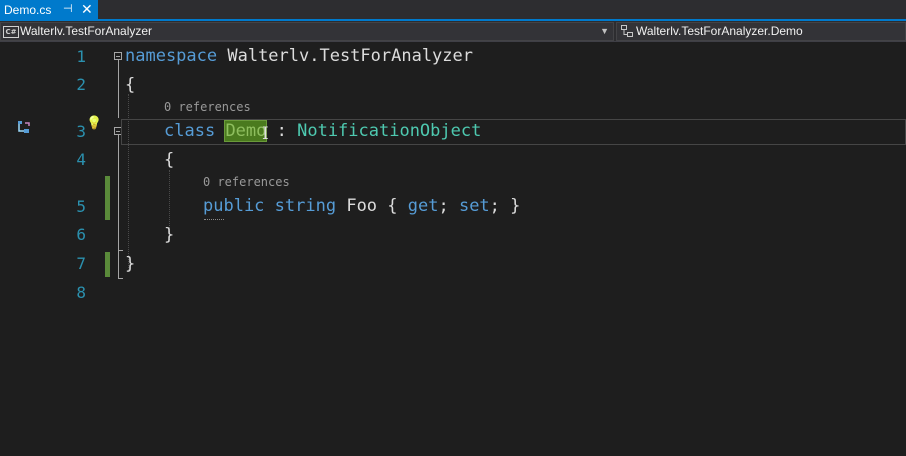 This screenshot has width=906, height=456. Describe the element at coordinates (423, 206) in the screenshot. I see `keyword-get: get` at that location.